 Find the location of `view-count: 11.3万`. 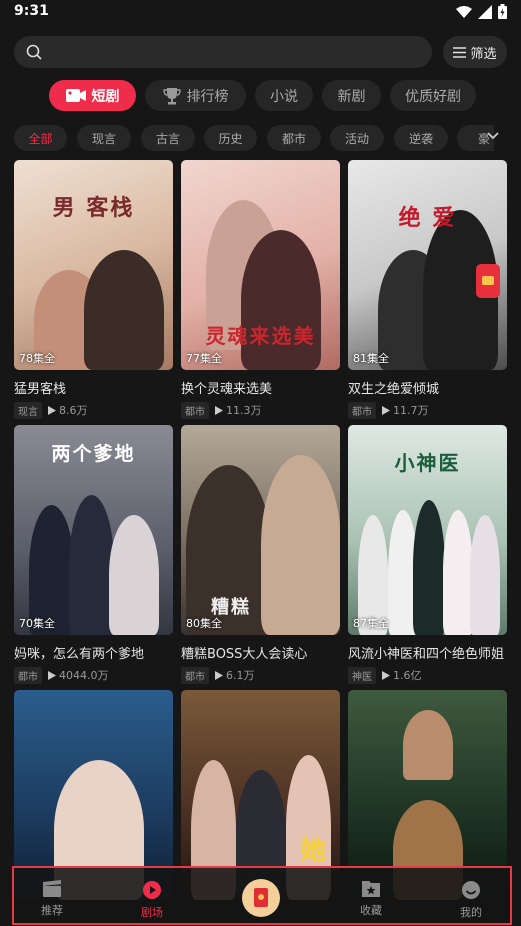

view-count: 11.3万 is located at coordinates (238, 410).